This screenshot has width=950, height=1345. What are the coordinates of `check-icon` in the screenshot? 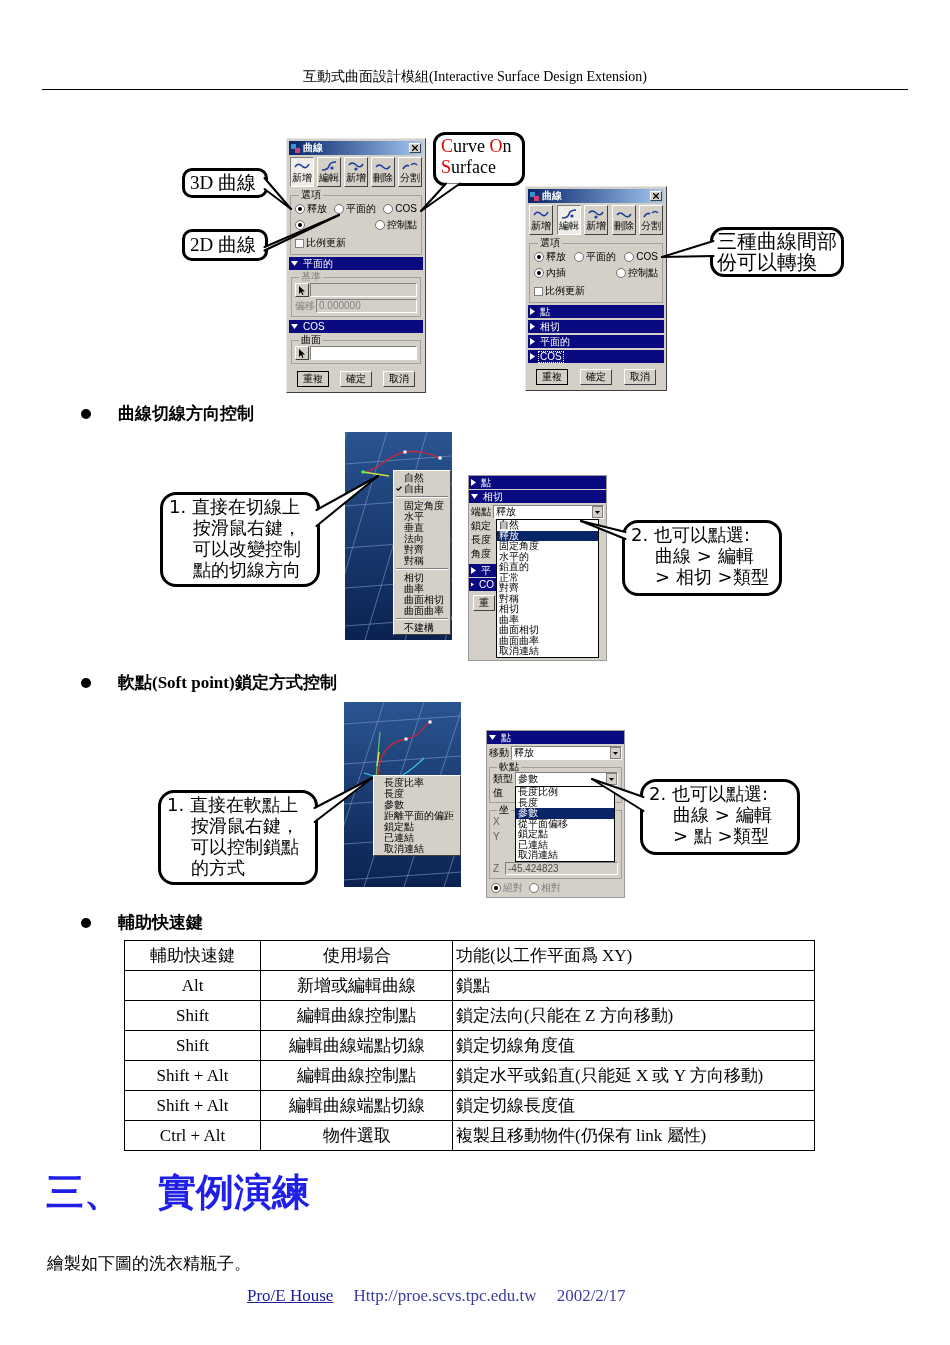 It's located at (399, 488).